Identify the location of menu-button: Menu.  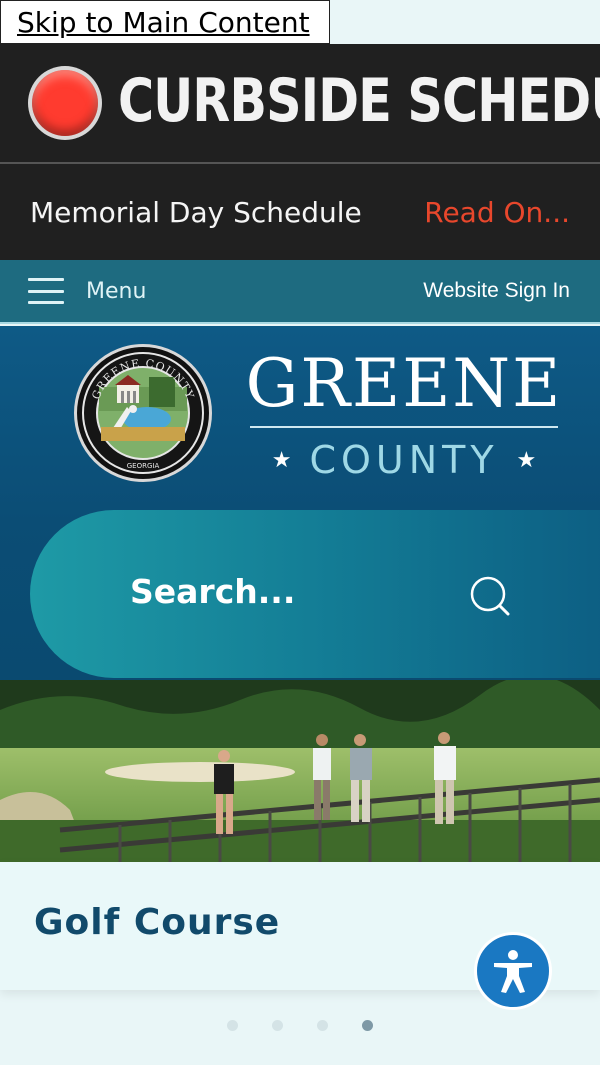
(87, 291).